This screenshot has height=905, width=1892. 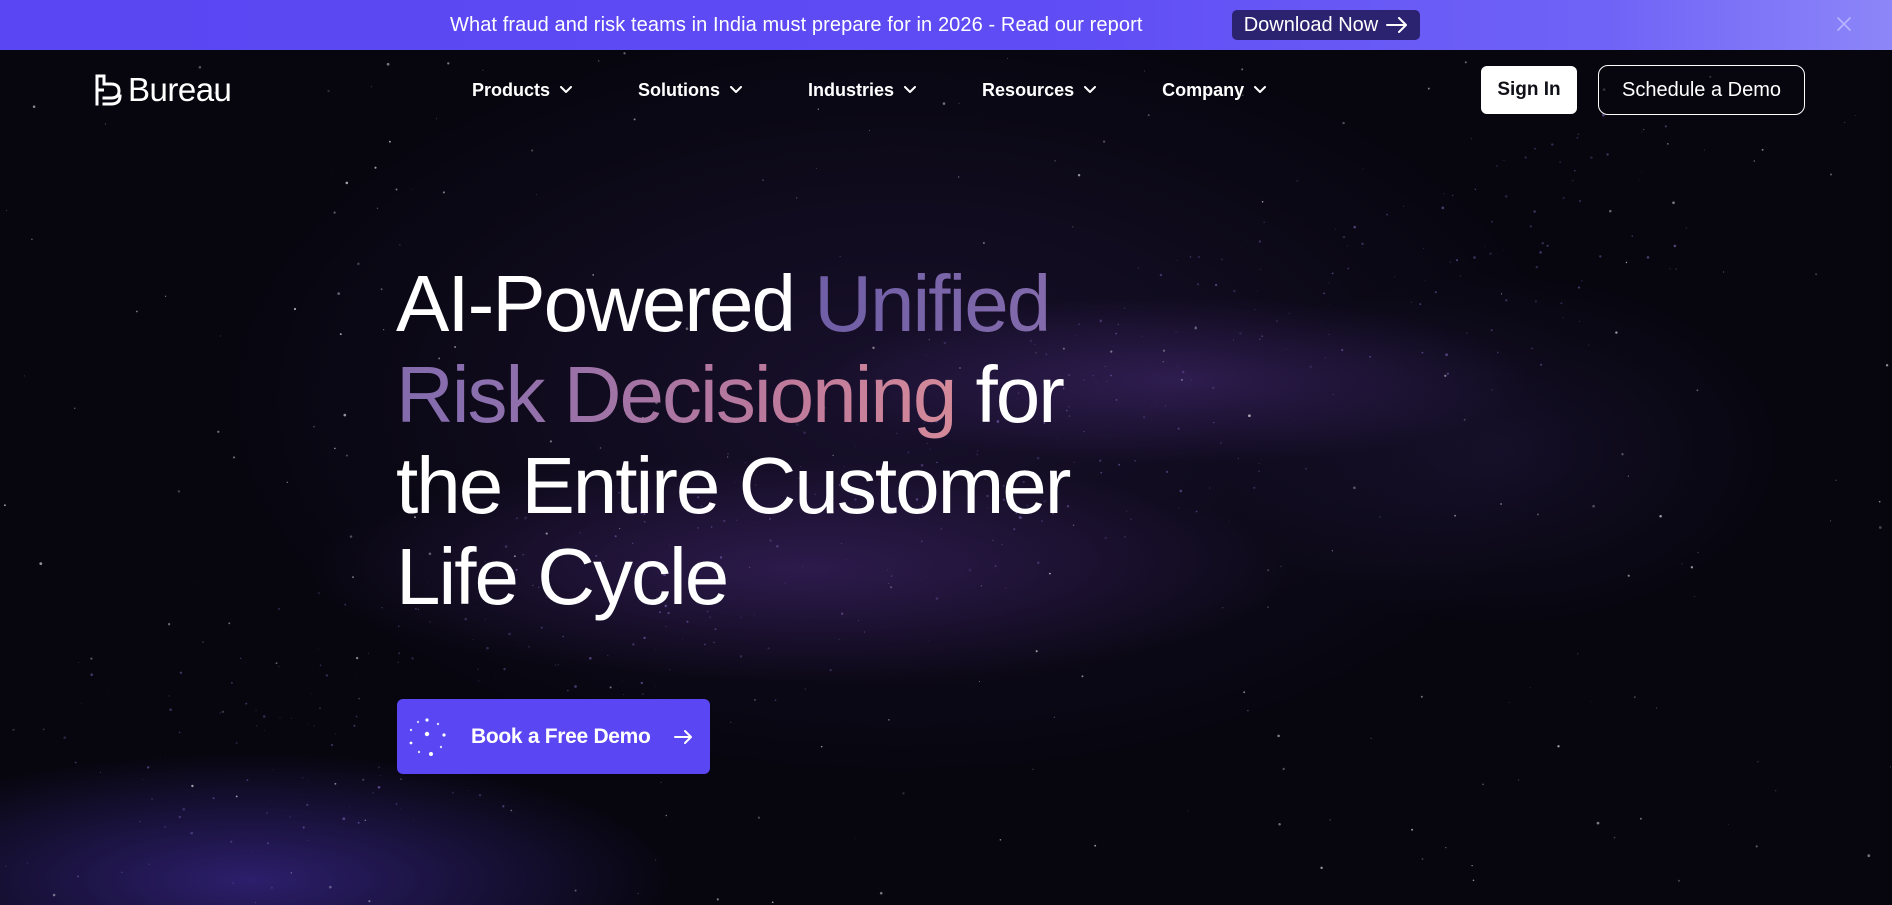 What do you see at coordinates (180, 89) in the screenshot?
I see `logo-text: Bureau` at bounding box center [180, 89].